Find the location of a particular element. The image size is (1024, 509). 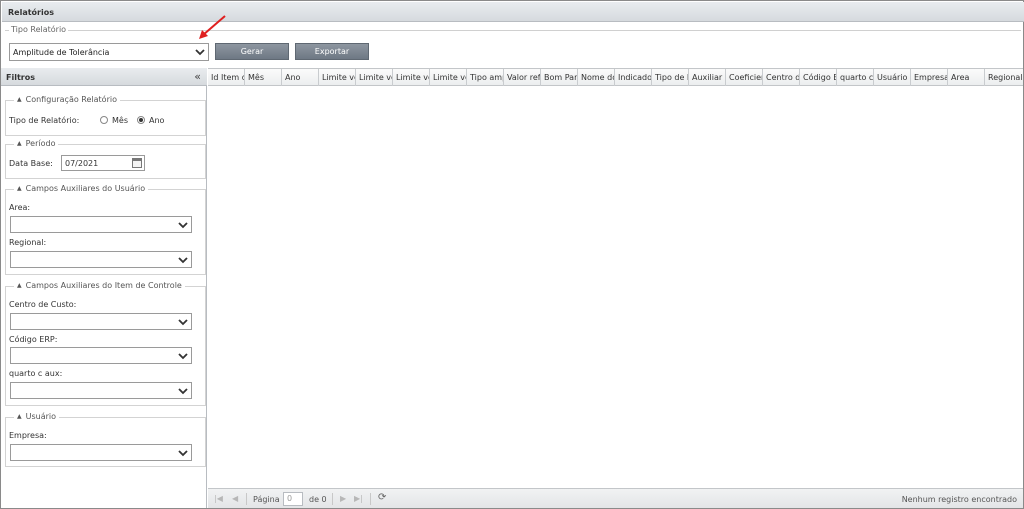

regional-select is located at coordinates (101, 259).